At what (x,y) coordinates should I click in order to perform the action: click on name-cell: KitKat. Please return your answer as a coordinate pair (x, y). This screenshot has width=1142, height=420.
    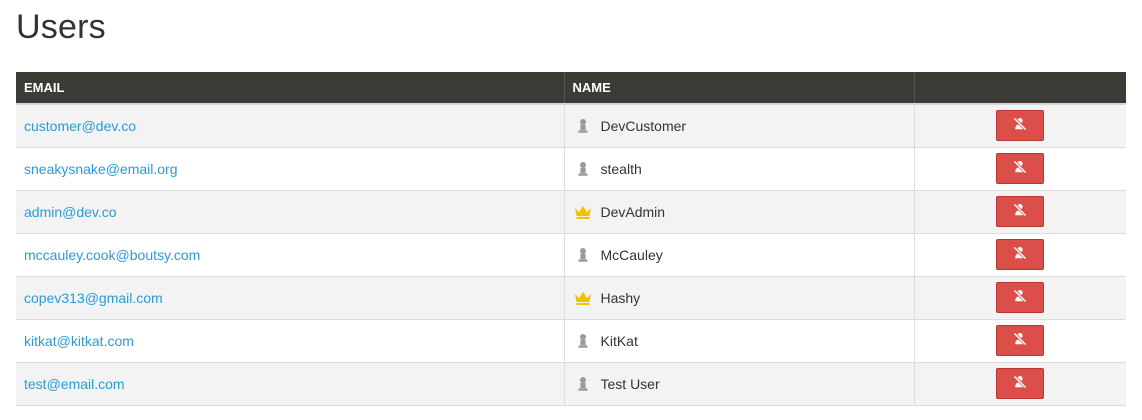
    Looking at the image, I should click on (739, 341).